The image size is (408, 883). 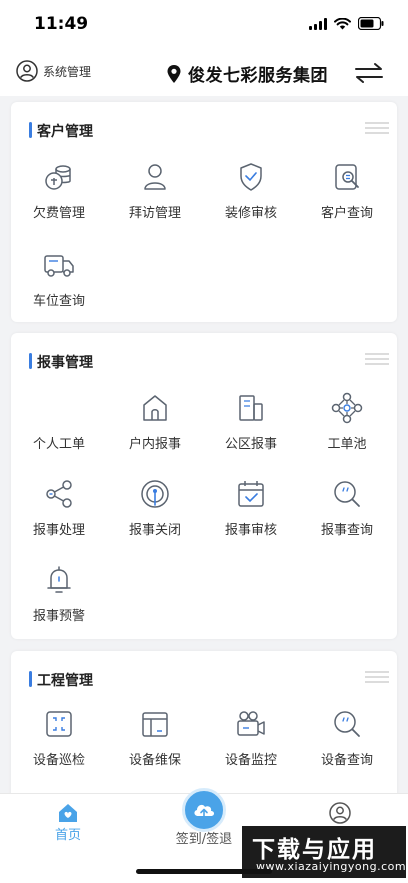 What do you see at coordinates (154, 530) in the screenshot?
I see `grid-label: 报事关闭` at bounding box center [154, 530].